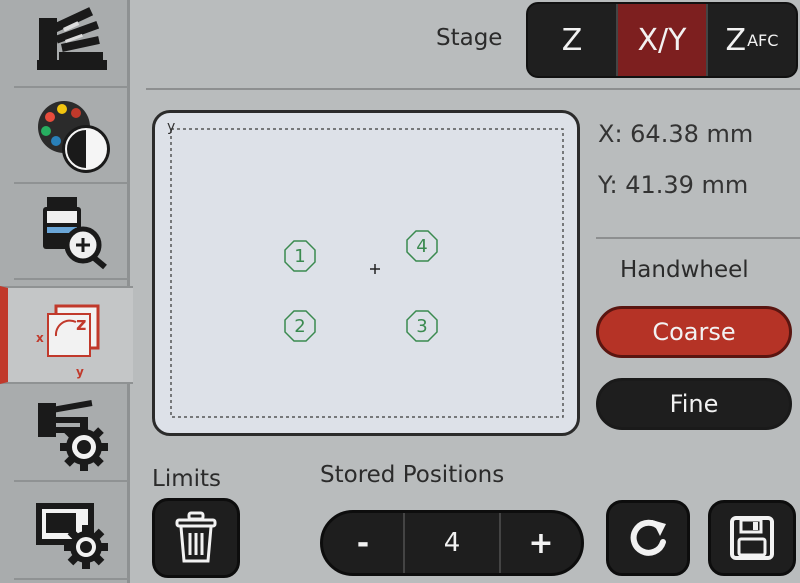  I want to click on stored-positions-count: 4, so click(452, 543).